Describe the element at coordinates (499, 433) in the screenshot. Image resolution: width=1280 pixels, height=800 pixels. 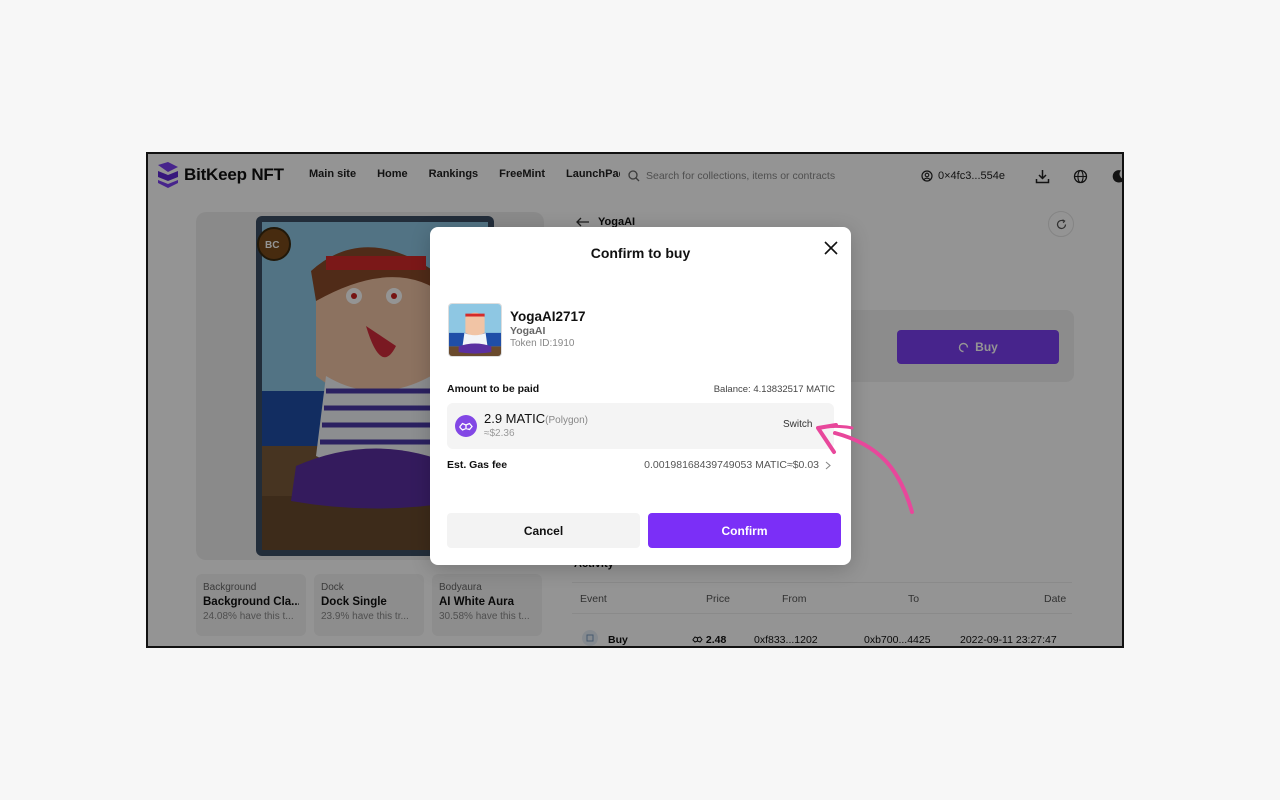
I see `pay-usd: ≈$2.36` at that location.